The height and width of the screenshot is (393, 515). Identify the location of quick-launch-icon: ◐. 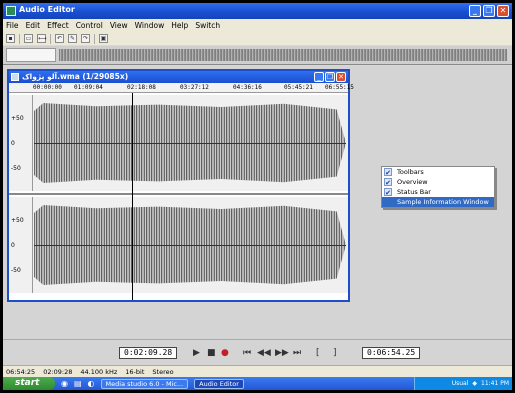
(91, 383).